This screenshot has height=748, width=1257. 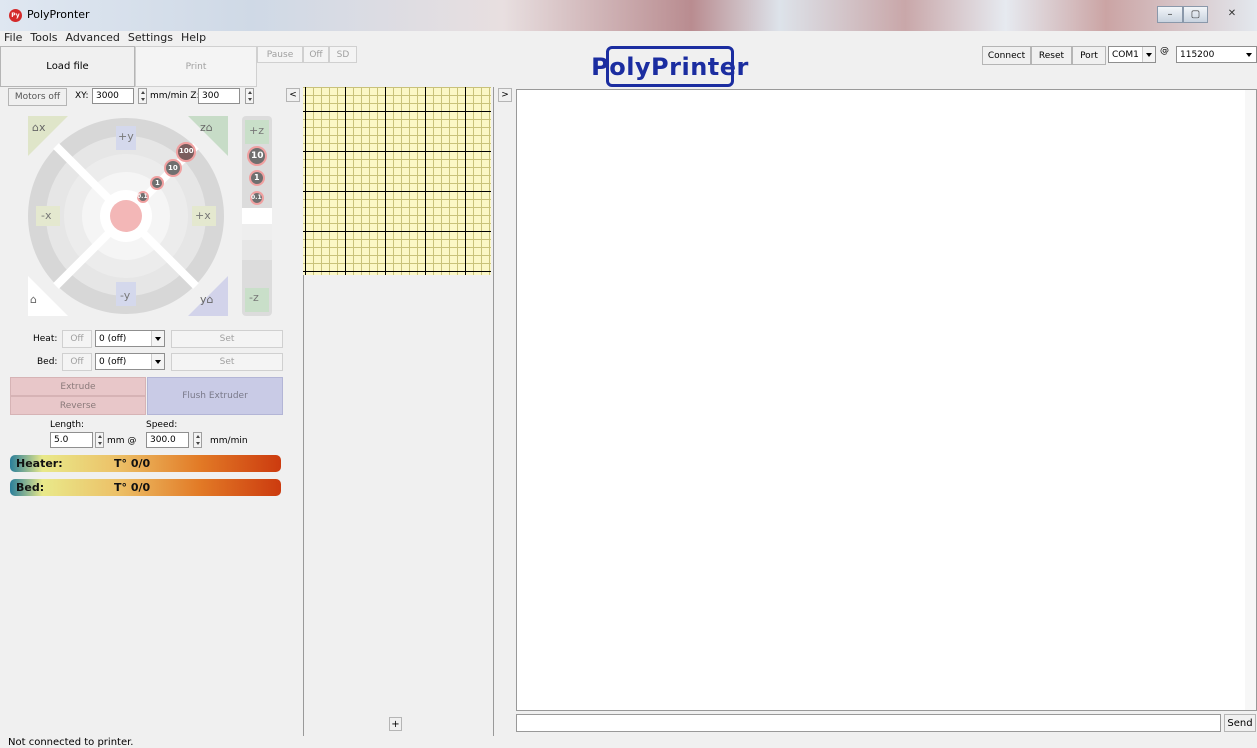 What do you see at coordinates (39, 463) in the screenshot?
I see `heater-gauge-label: Heater:` at bounding box center [39, 463].